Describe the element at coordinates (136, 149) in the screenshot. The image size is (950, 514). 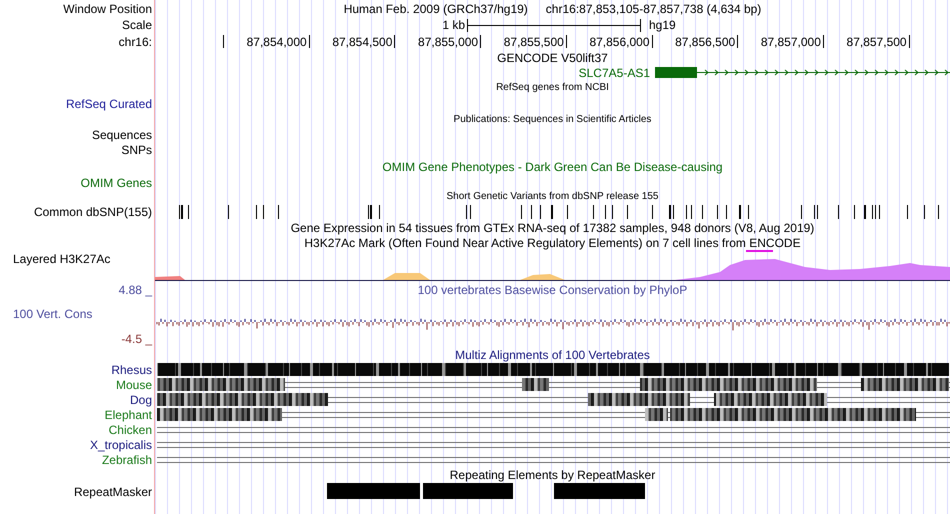
I see `track-label: SNPs` at that location.